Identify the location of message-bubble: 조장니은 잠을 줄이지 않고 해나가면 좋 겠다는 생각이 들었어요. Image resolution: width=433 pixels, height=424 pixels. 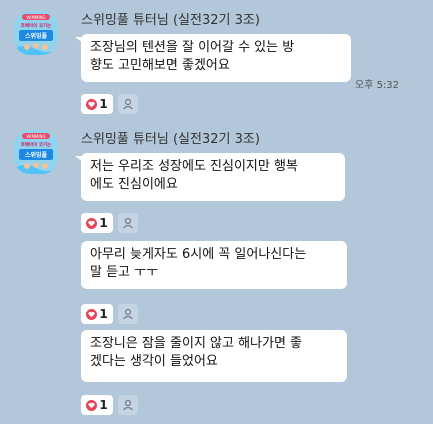
(214, 356).